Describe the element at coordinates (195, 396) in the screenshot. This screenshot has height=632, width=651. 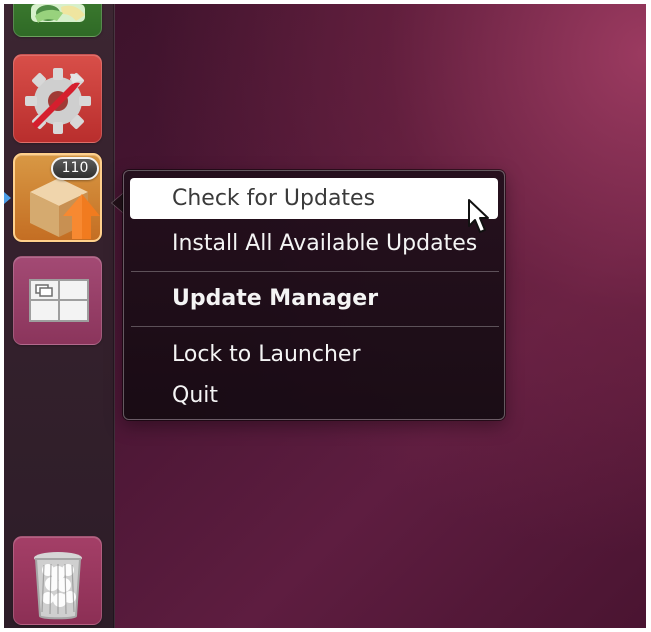
I see `menu-item-quit: Quit` at that location.